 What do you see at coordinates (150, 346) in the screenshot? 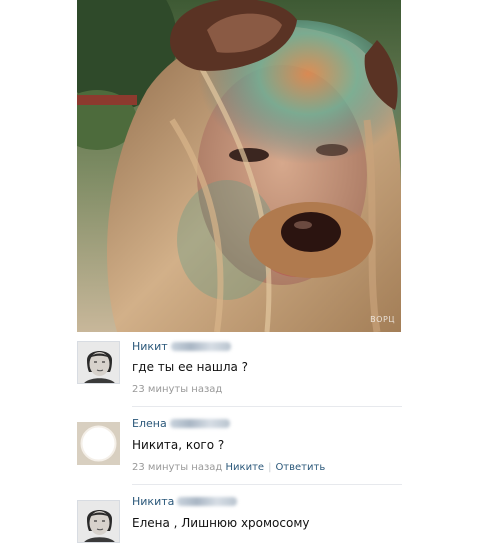
I see `author-name: Никит` at bounding box center [150, 346].